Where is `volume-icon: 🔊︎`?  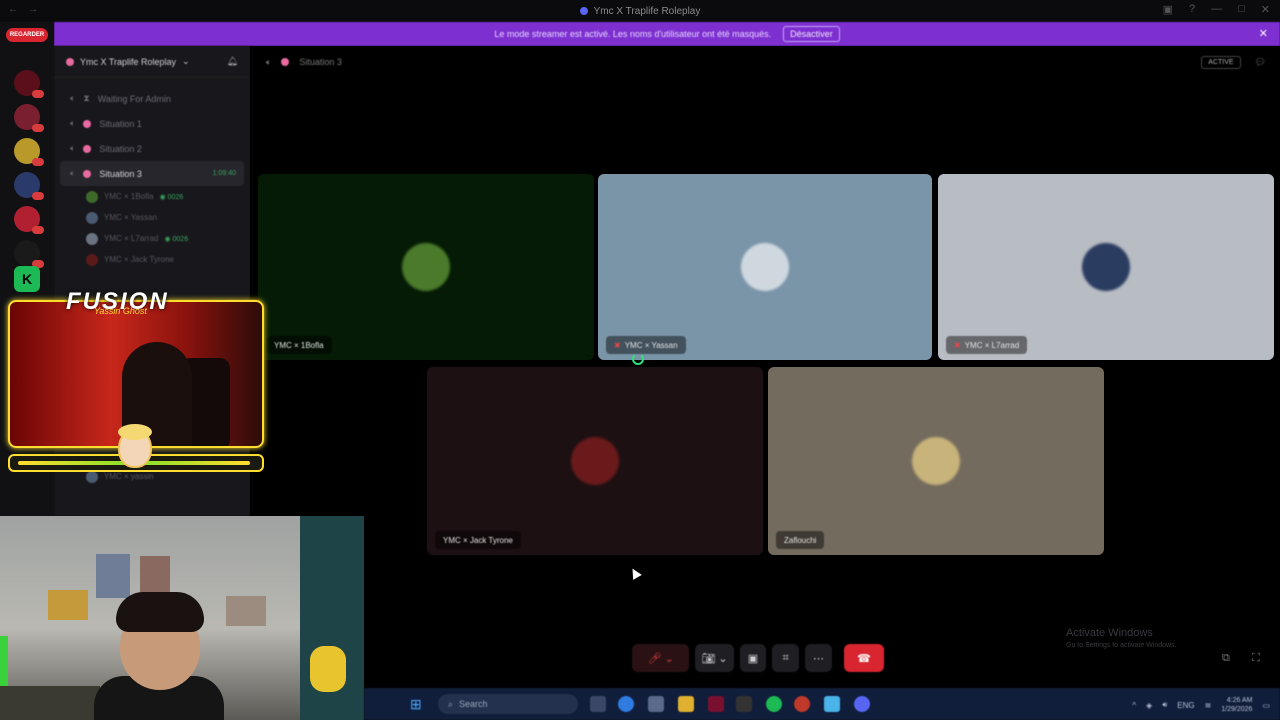 volume-icon: 🔊︎ is located at coordinates (1164, 705).